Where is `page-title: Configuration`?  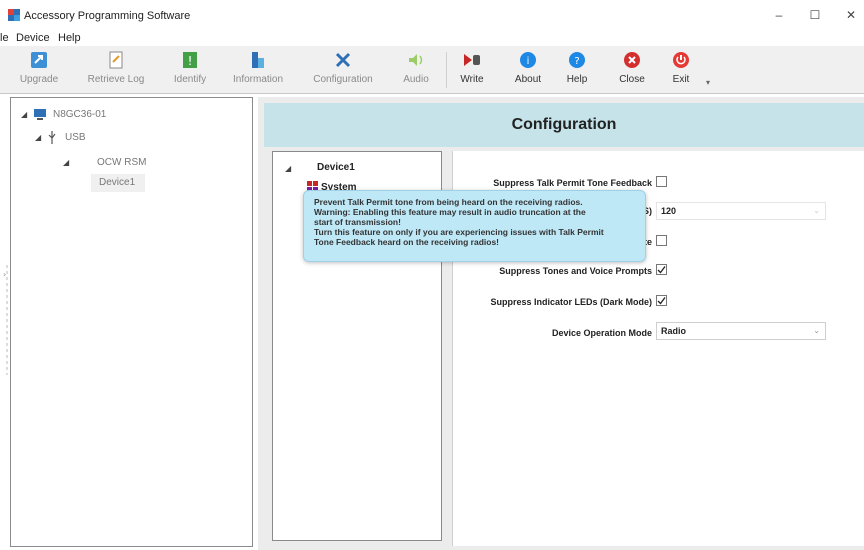 page-title: Configuration is located at coordinates (564, 124).